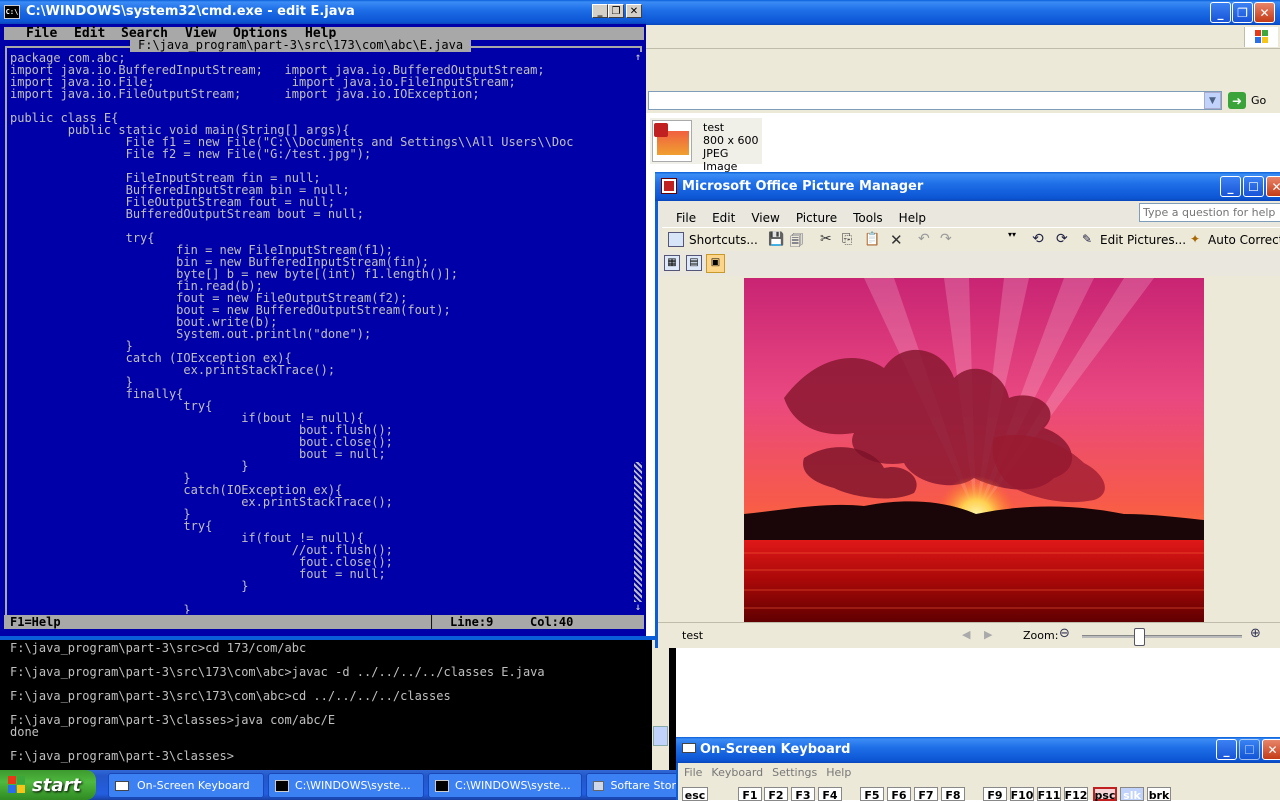 Image resolution: width=1280 pixels, height=802 pixels. Describe the element at coordinates (48, 785) in the screenshot. I see `start-button: start` at that location.